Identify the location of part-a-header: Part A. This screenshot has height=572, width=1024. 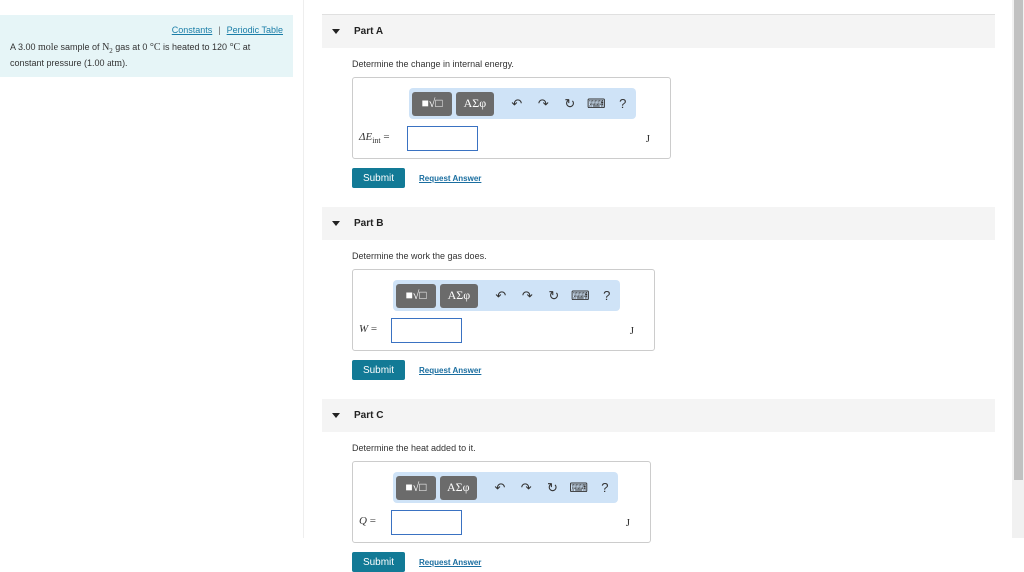
(658, 31).